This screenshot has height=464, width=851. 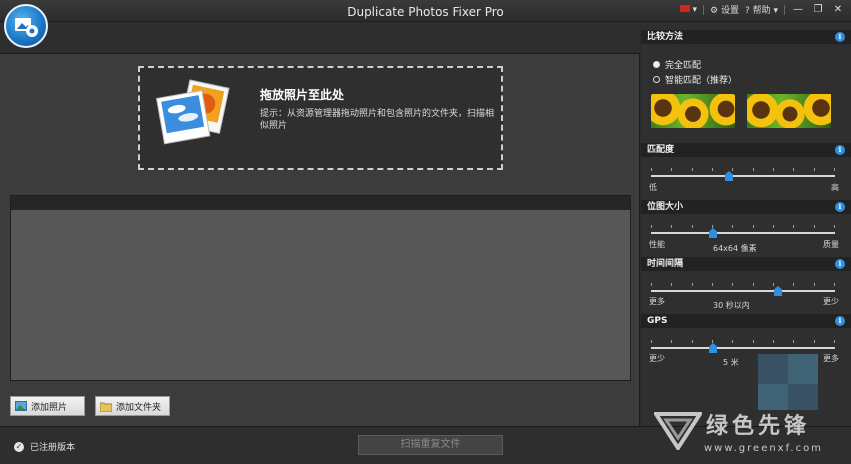 I want to click on close-button: ✕, so click(x=838, y=10).